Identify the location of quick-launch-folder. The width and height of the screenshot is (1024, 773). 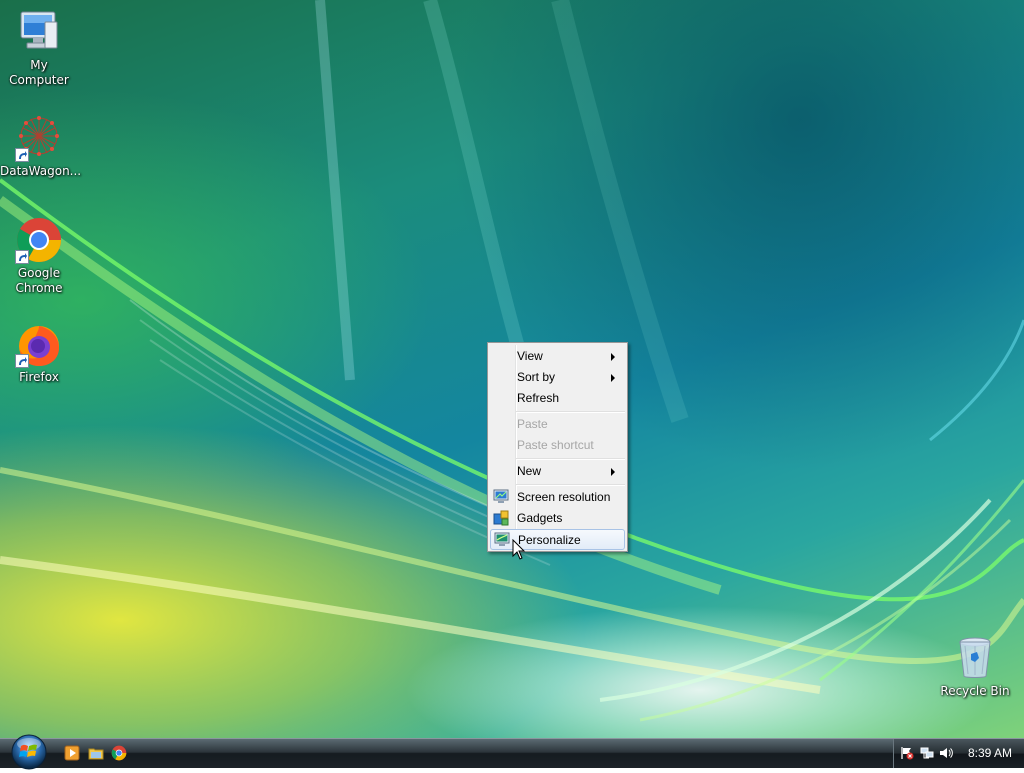
(96, 753).